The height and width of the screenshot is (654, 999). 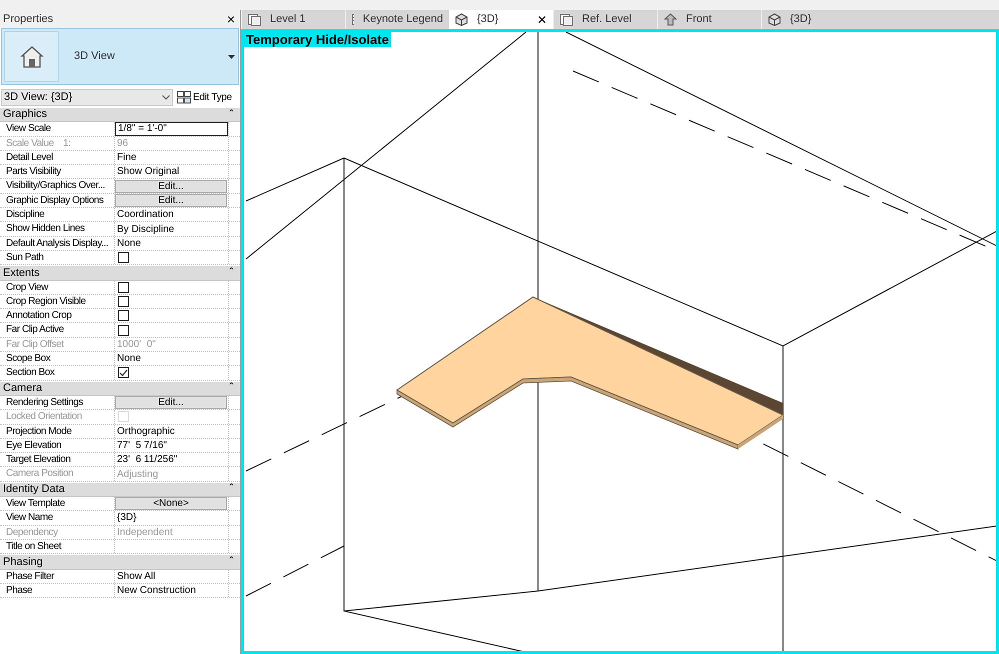 I want to click on close-tab-button: ✕, so click(x=542, y=20).